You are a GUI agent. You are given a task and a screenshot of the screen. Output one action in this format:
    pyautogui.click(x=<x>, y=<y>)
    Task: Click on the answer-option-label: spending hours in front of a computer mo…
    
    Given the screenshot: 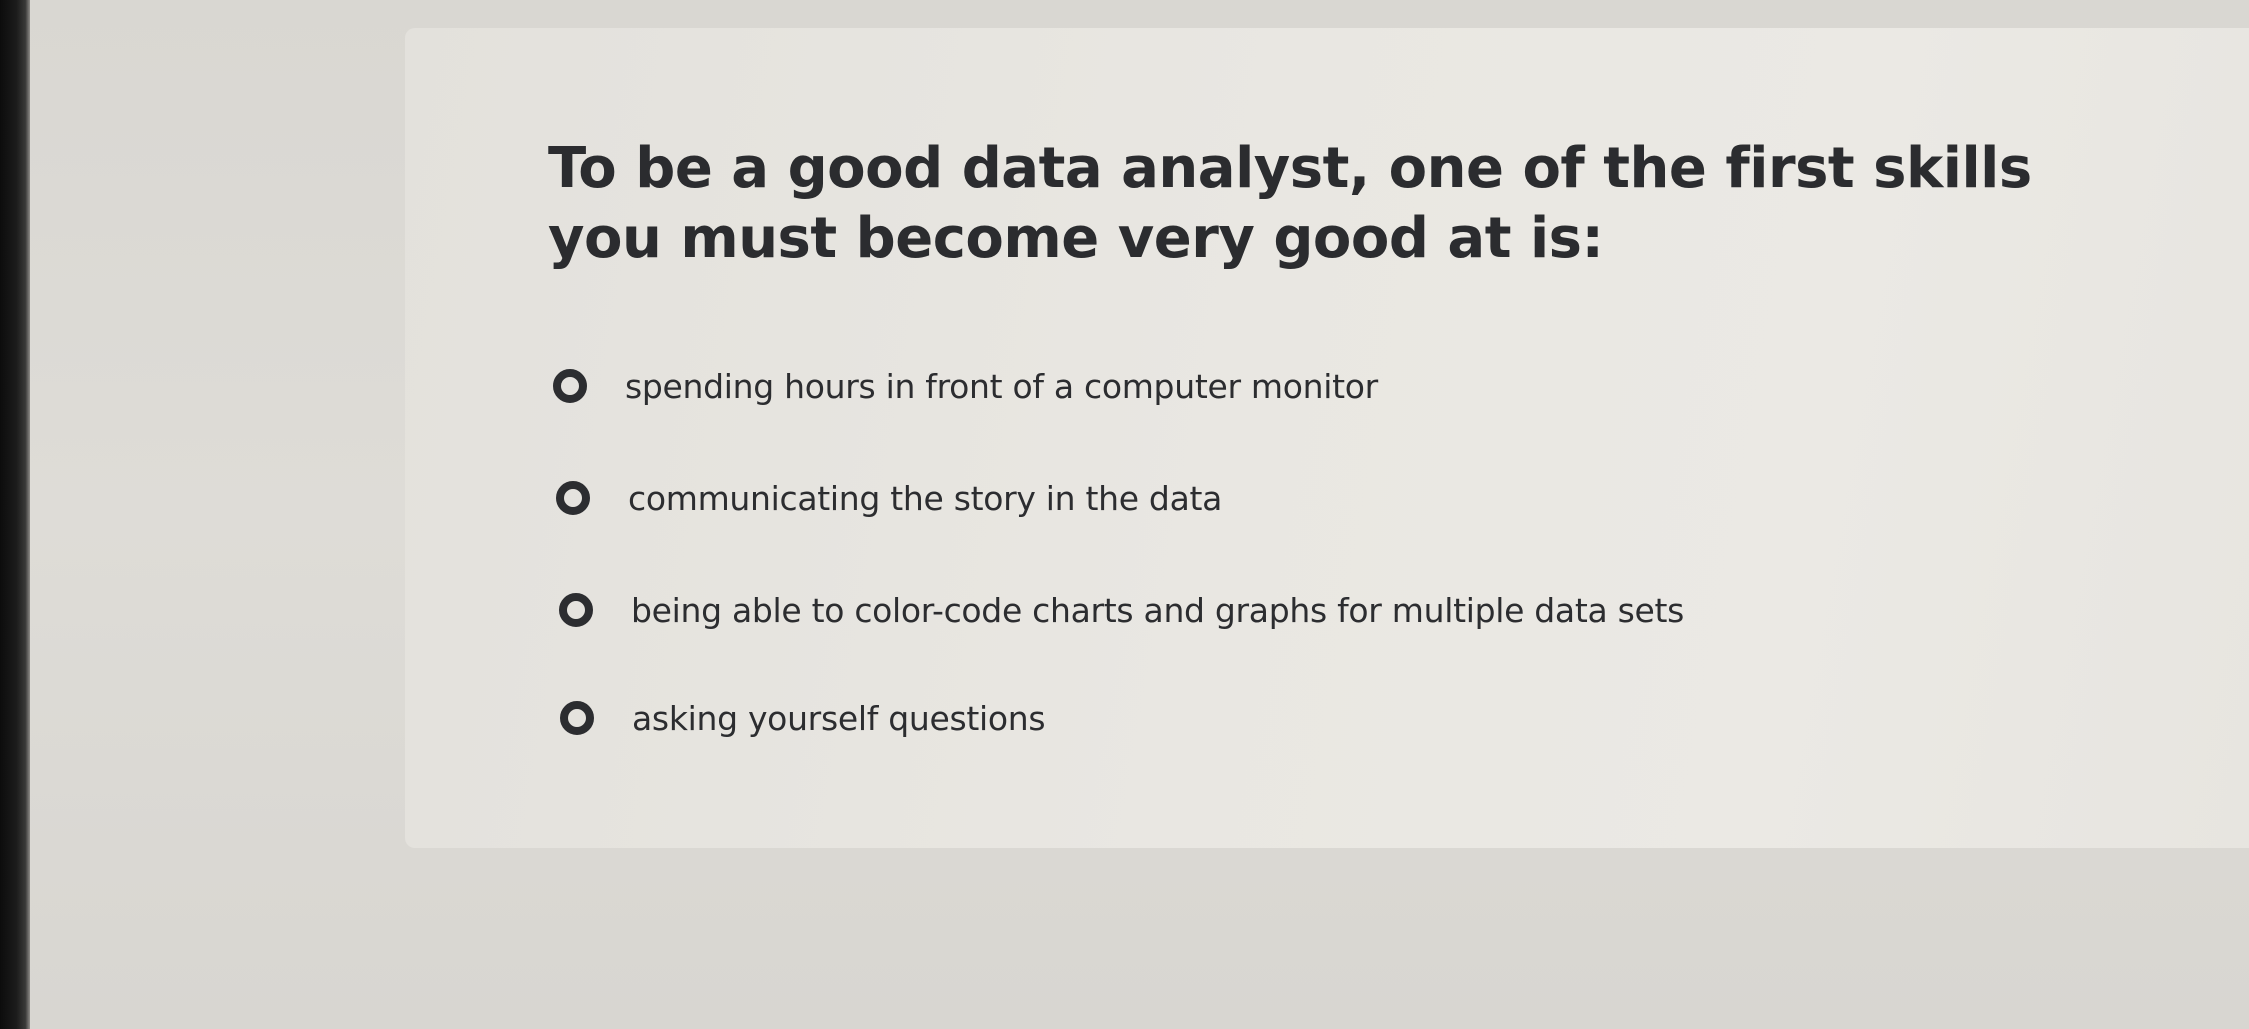 What is the action you would take?
    pyautogui.click(x=1001, y=386)
    